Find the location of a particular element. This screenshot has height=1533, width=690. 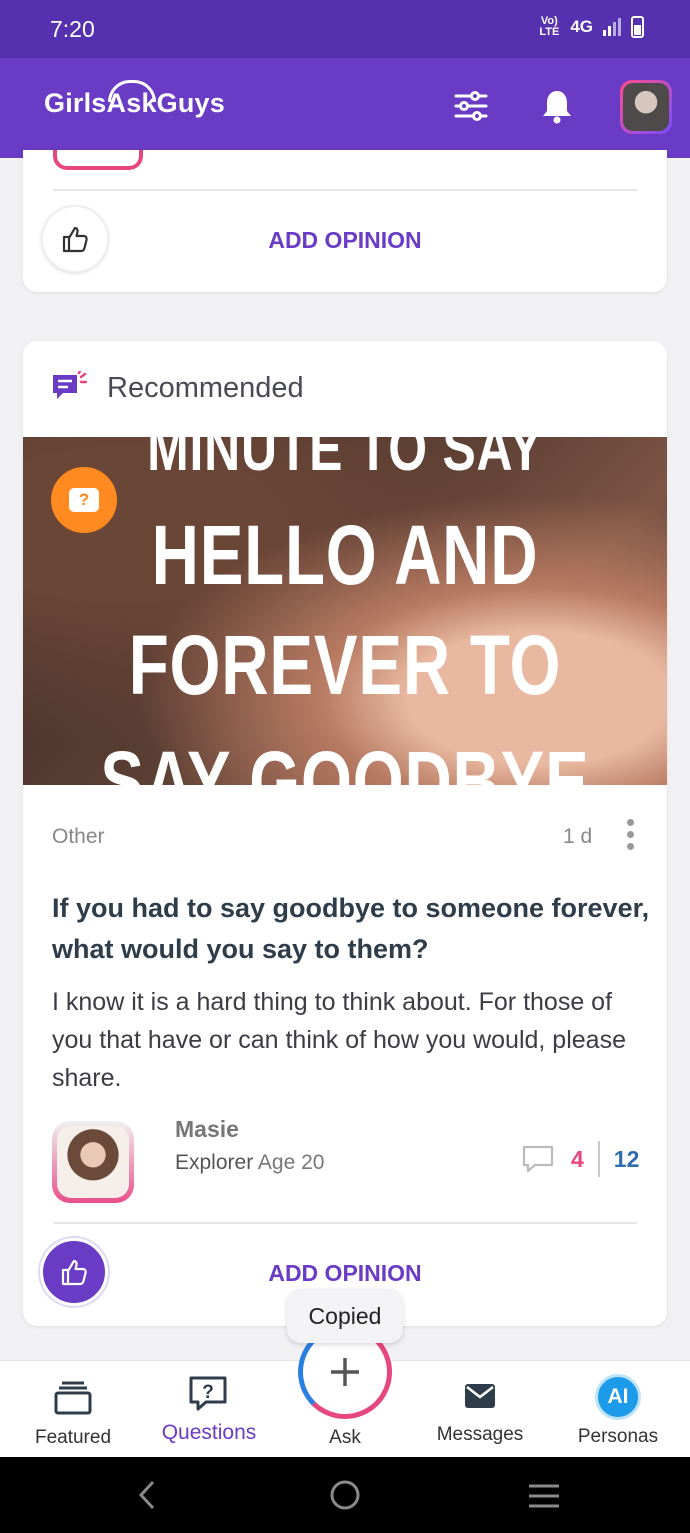

system-nav-bar is located at coordinates (345, 1495).